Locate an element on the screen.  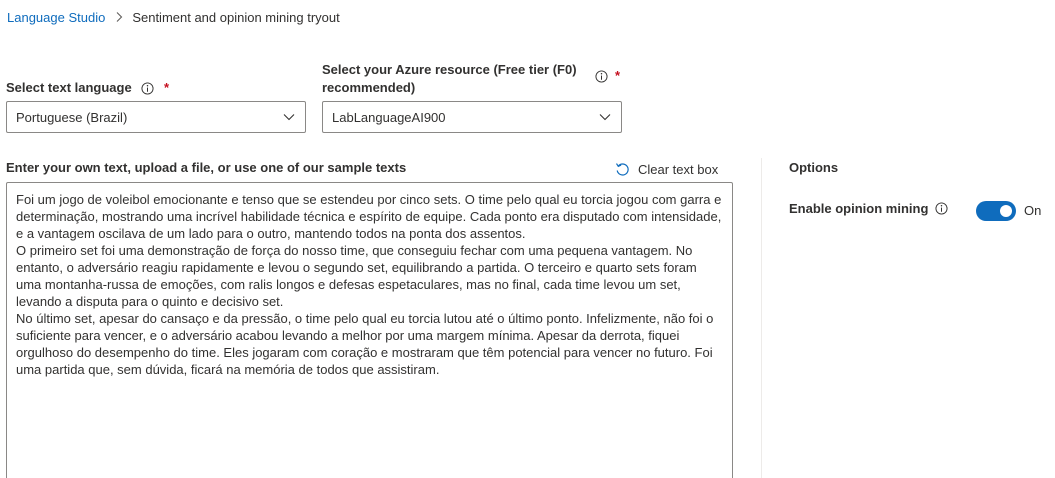
azure-resource-dropdown: LabLanguageAI900 is located at coordinates (472, 117).